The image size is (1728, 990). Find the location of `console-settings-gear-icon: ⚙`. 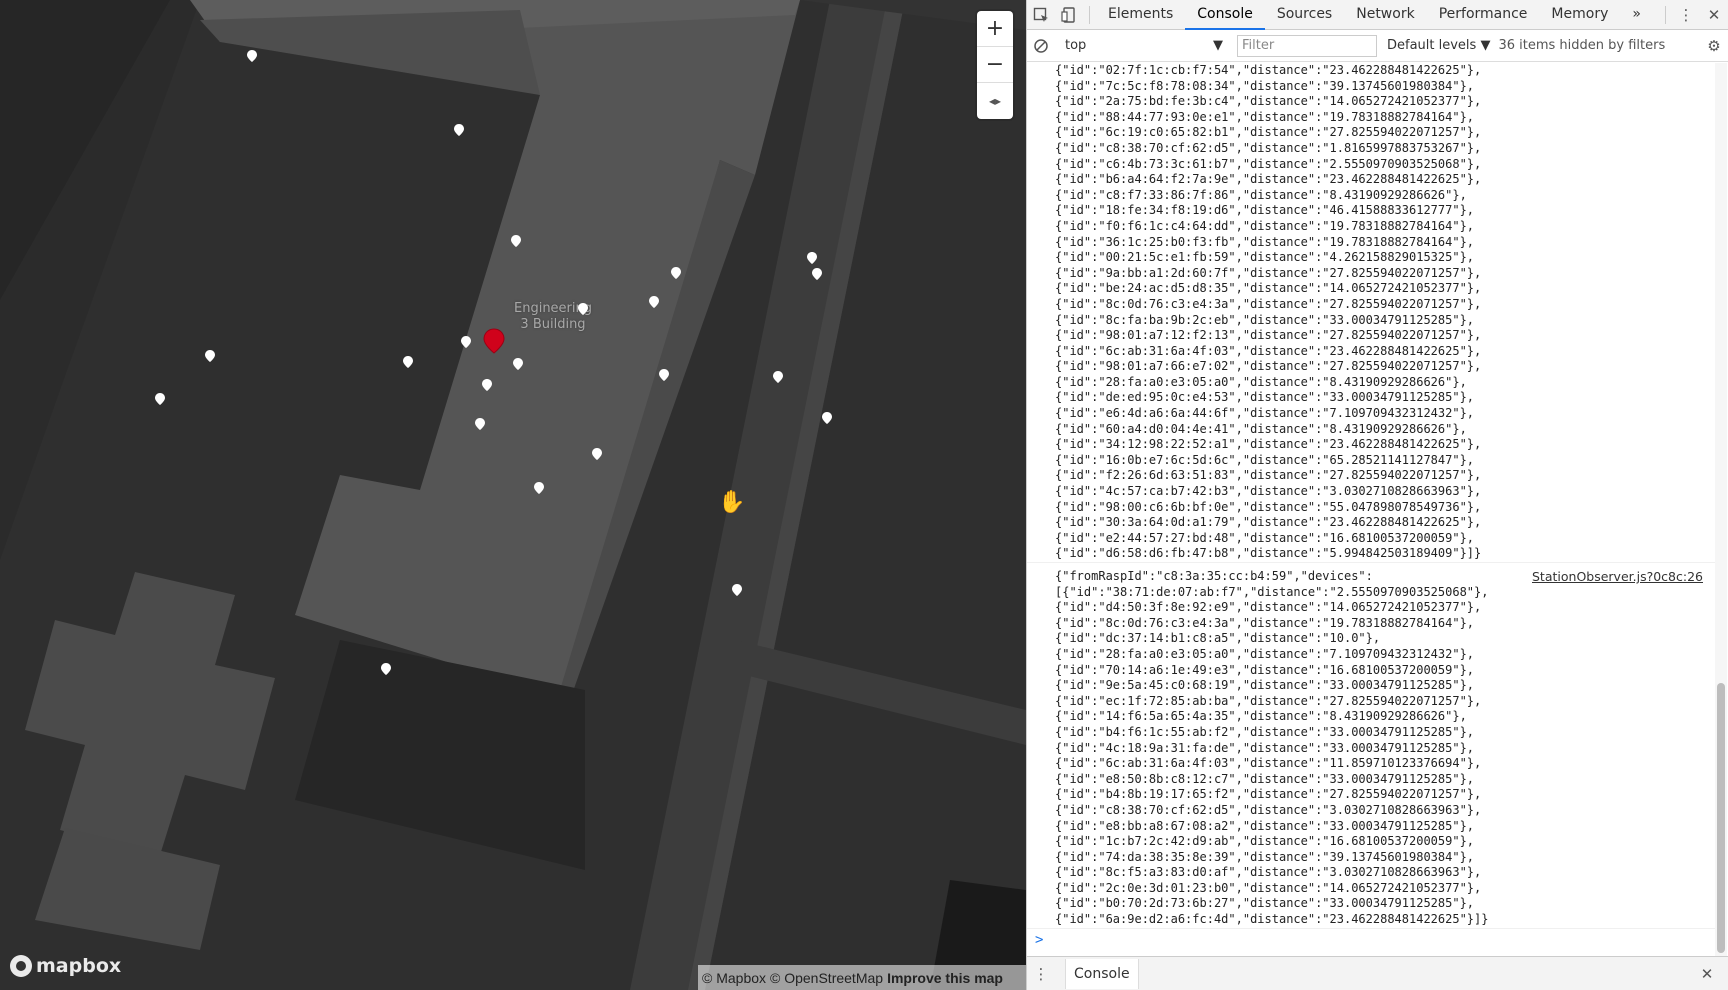

console-settings-gear-icon: ⚙ is located at coordinates (1714, 46).